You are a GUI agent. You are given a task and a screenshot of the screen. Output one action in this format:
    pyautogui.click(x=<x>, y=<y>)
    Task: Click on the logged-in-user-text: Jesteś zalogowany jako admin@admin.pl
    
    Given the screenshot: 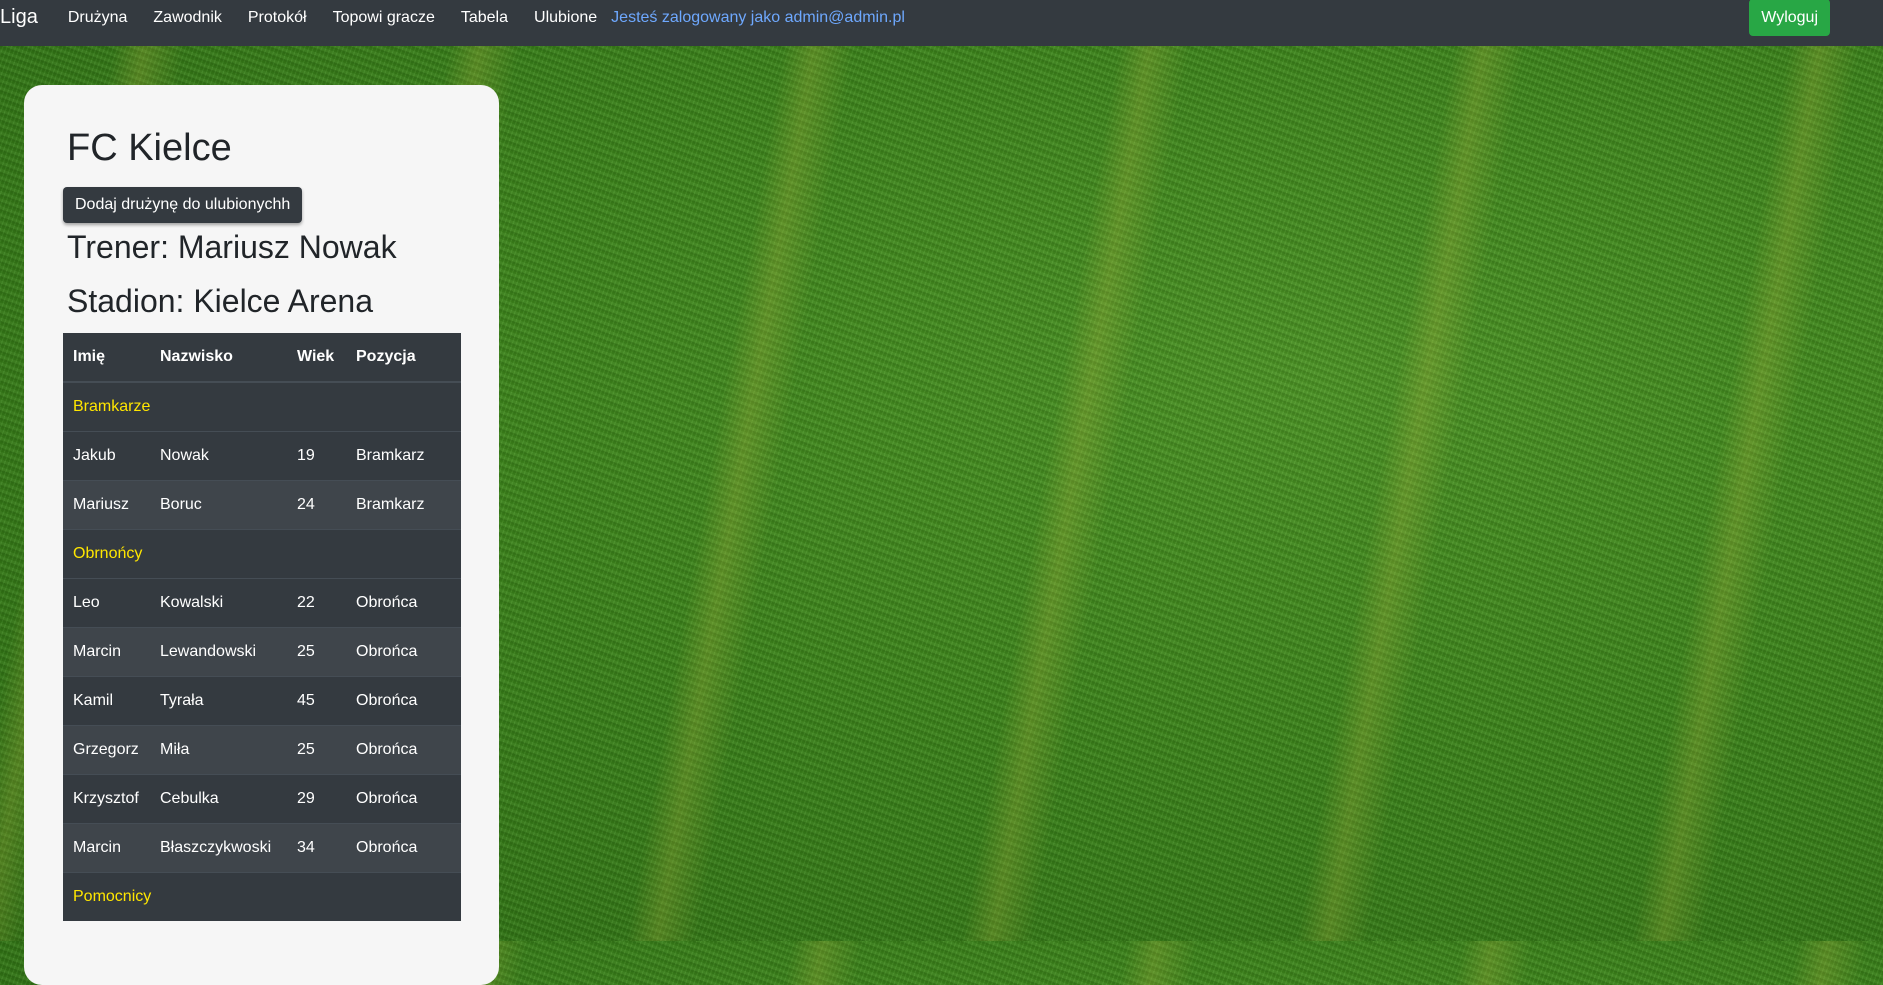 What is the action you would take?
    pyautogui.click(x=758, y=17)
    